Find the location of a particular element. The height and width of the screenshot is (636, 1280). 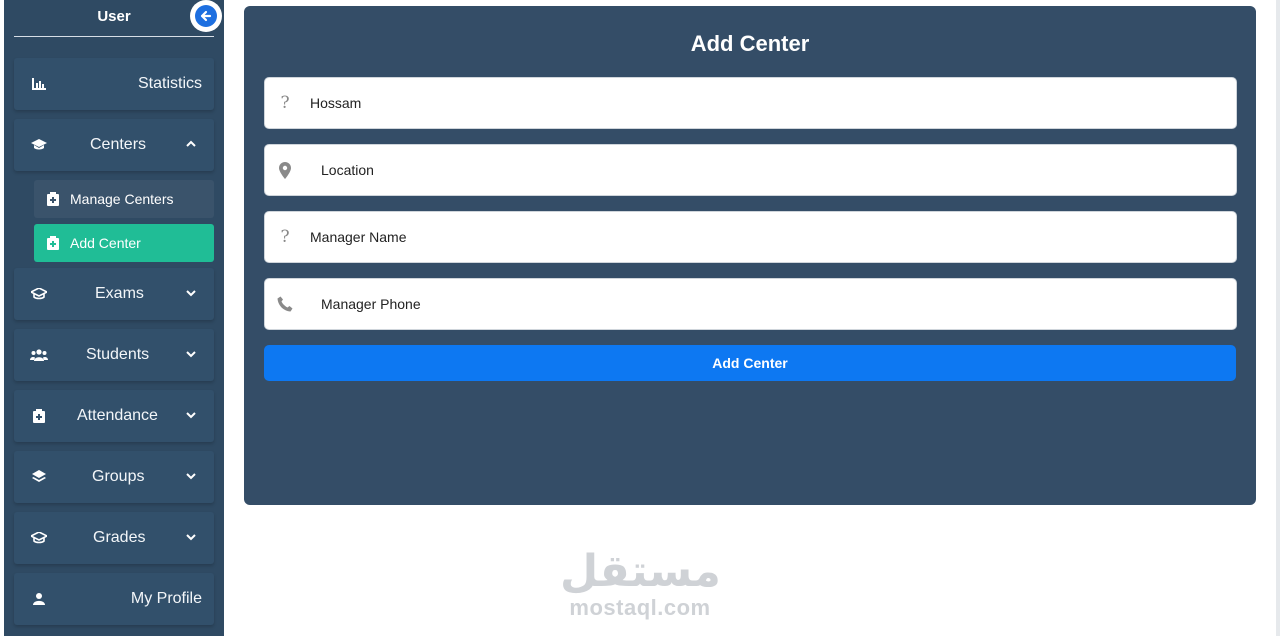

sidebar-item-label: Grades is located at coordinates (119, 537).